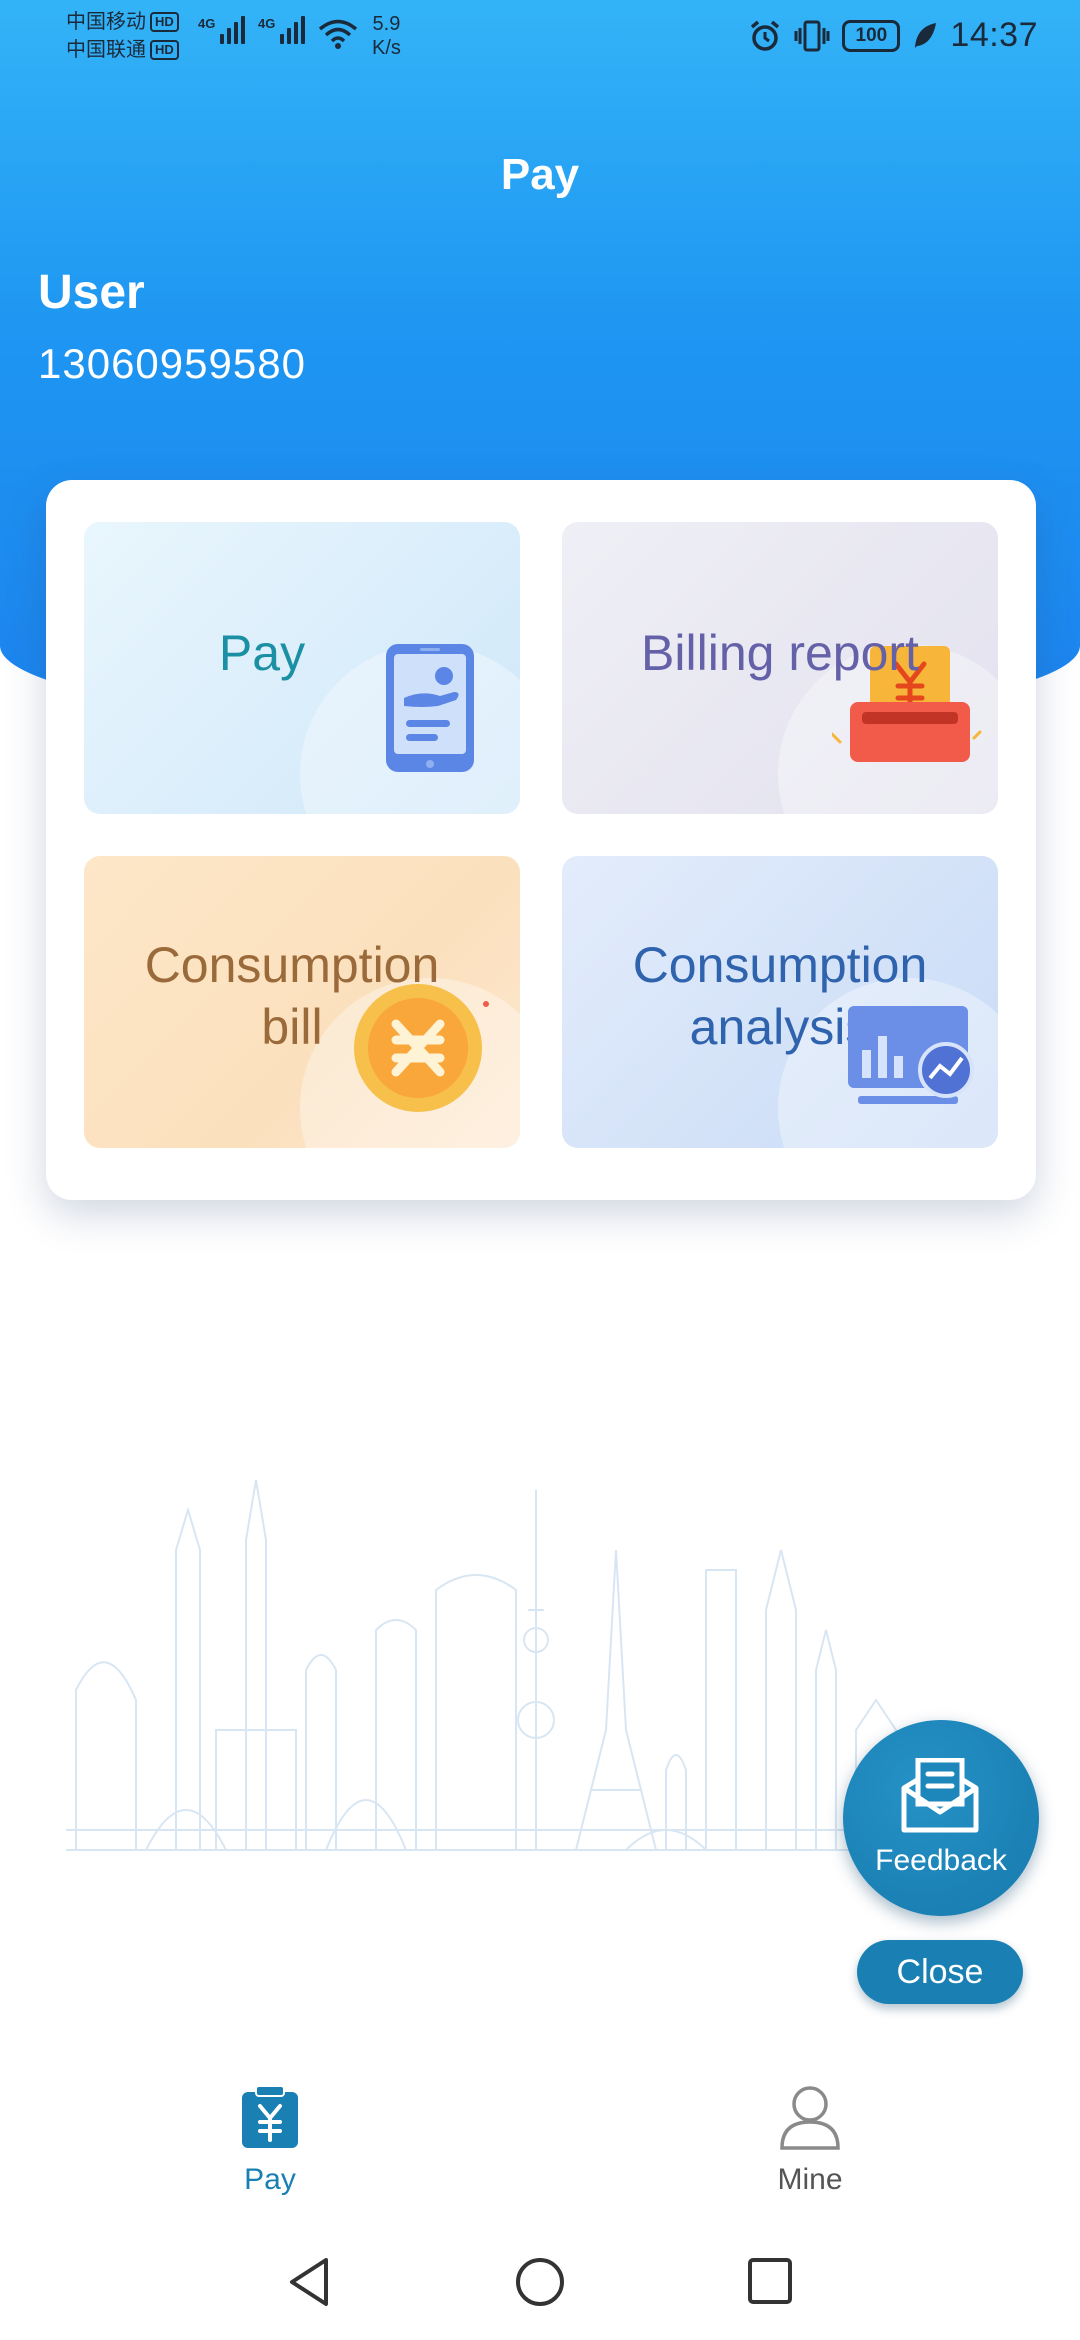 This screenshot has width=1080, height=2340. I want to click on page-title: Pay, so click(540, 174).